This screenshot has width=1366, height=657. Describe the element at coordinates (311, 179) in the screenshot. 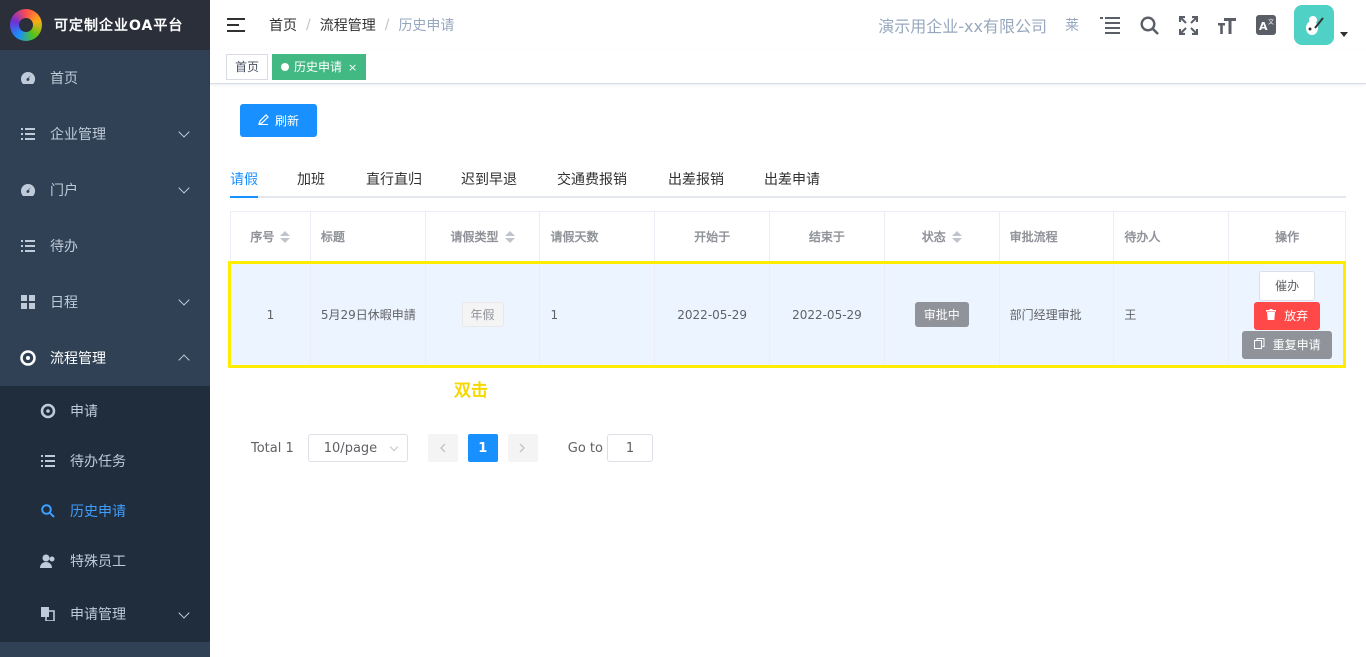

I see `tab-overtime: 加班` at that location.